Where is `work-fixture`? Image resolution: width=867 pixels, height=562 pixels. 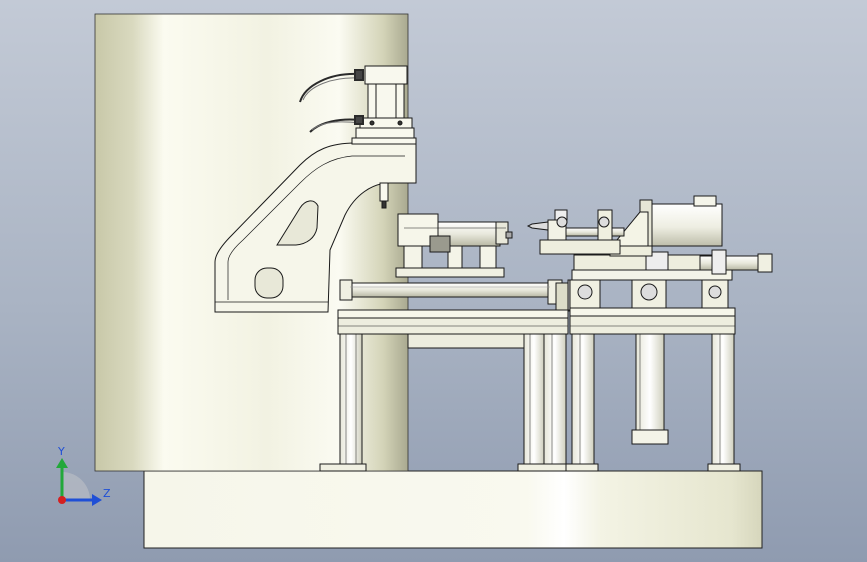 work-fixture is located at coordinates (454, 245).